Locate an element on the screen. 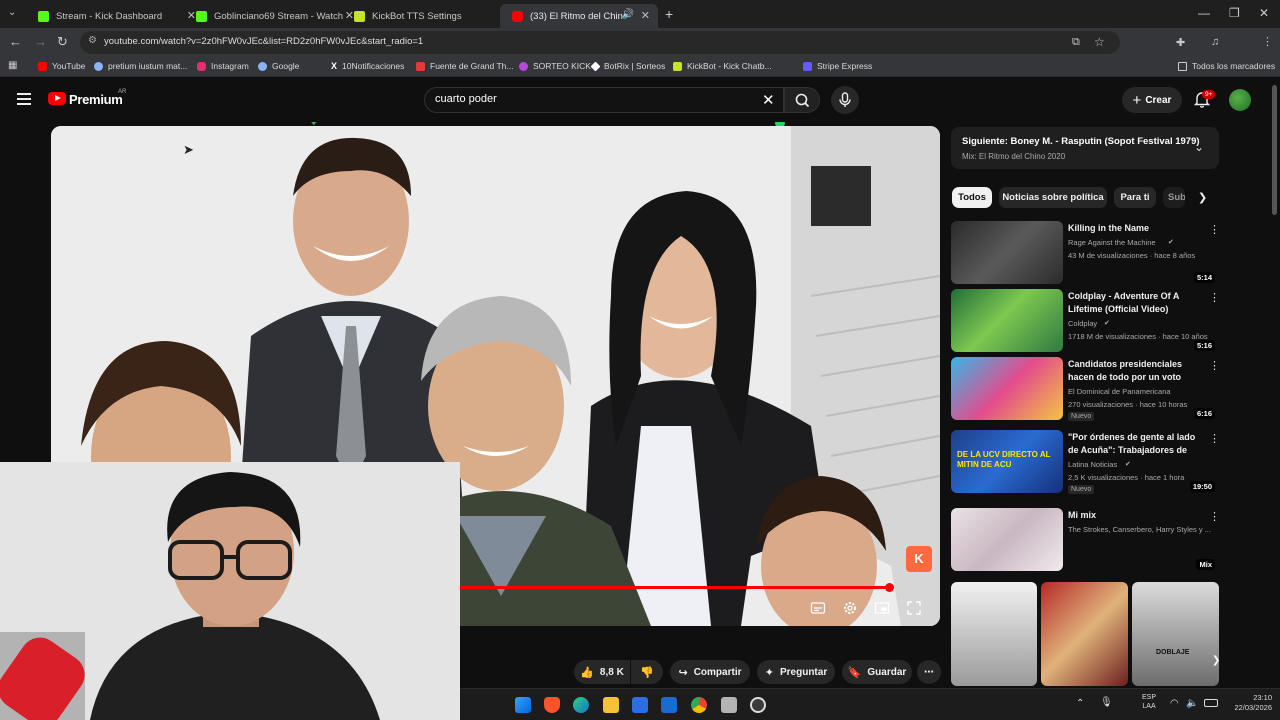  bookmark-star-icon: ☆ is located at coordinates (1099, 42).